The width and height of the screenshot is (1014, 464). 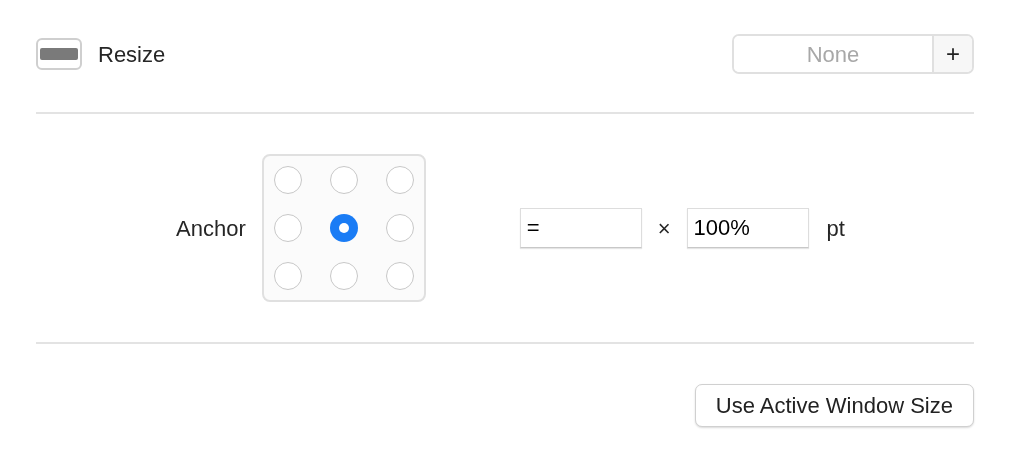 What do you see at coordinates (952, 54) in the screenshot?
I see `add-button: +` at bounding box center [952, 54].